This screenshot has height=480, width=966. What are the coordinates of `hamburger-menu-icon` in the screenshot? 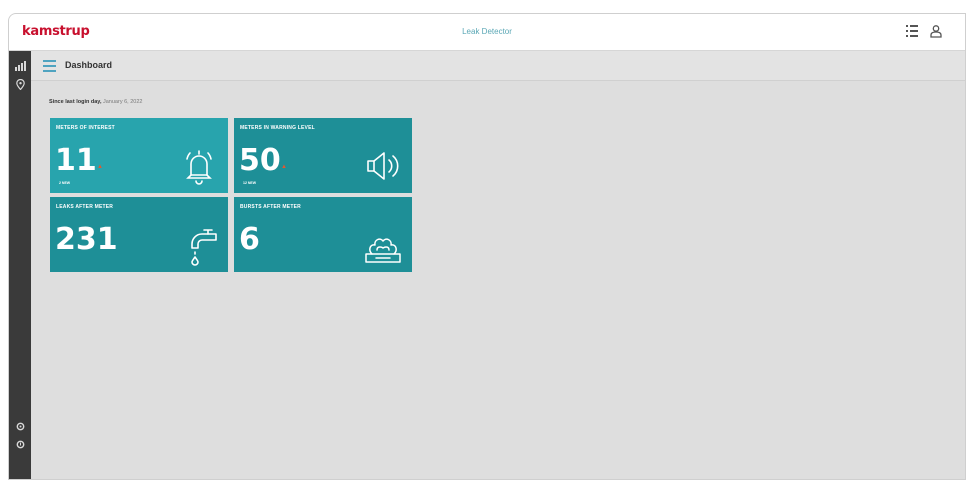 It's located at (49, 66).